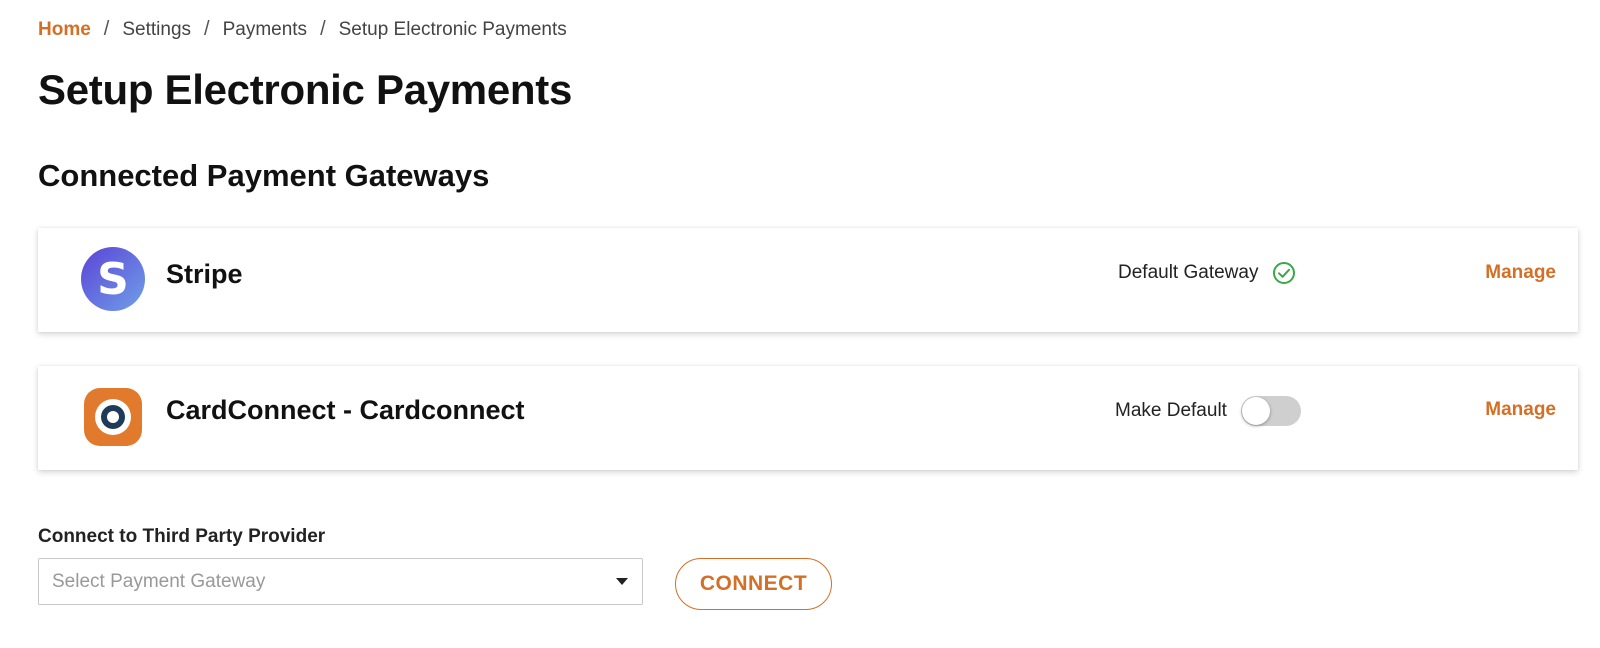 This screenshot has height=648, width=1600. I want to click on breadcrumb-current: Setup Electronic Payments, so click(452, 29).